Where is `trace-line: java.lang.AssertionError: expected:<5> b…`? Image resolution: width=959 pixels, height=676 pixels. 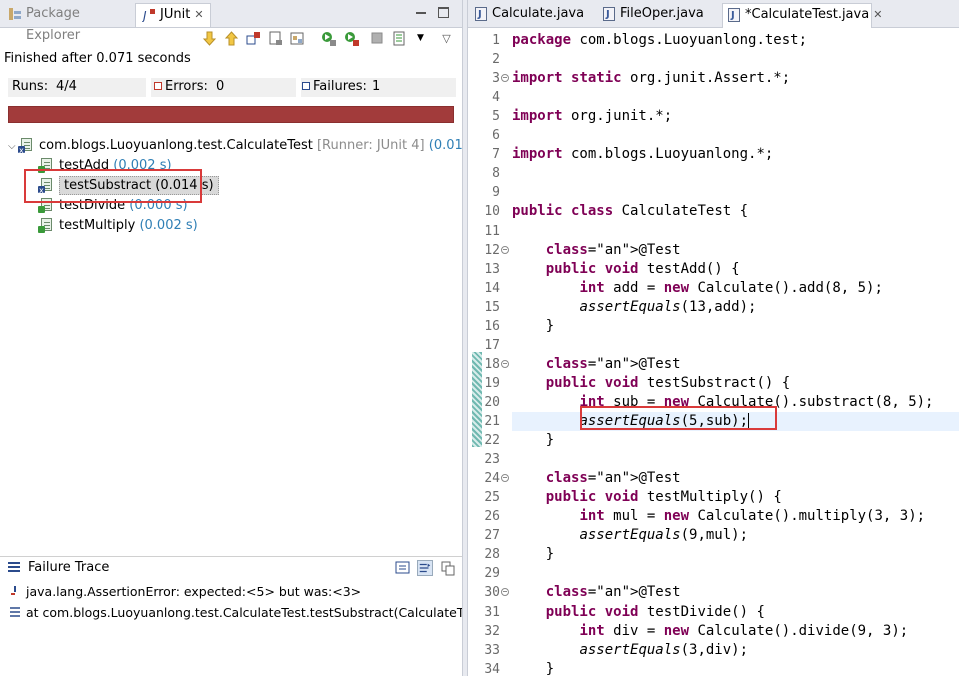 trace-line: java.lang.AssertionError: expected:<5> b… is located at coordinates (231, 591).